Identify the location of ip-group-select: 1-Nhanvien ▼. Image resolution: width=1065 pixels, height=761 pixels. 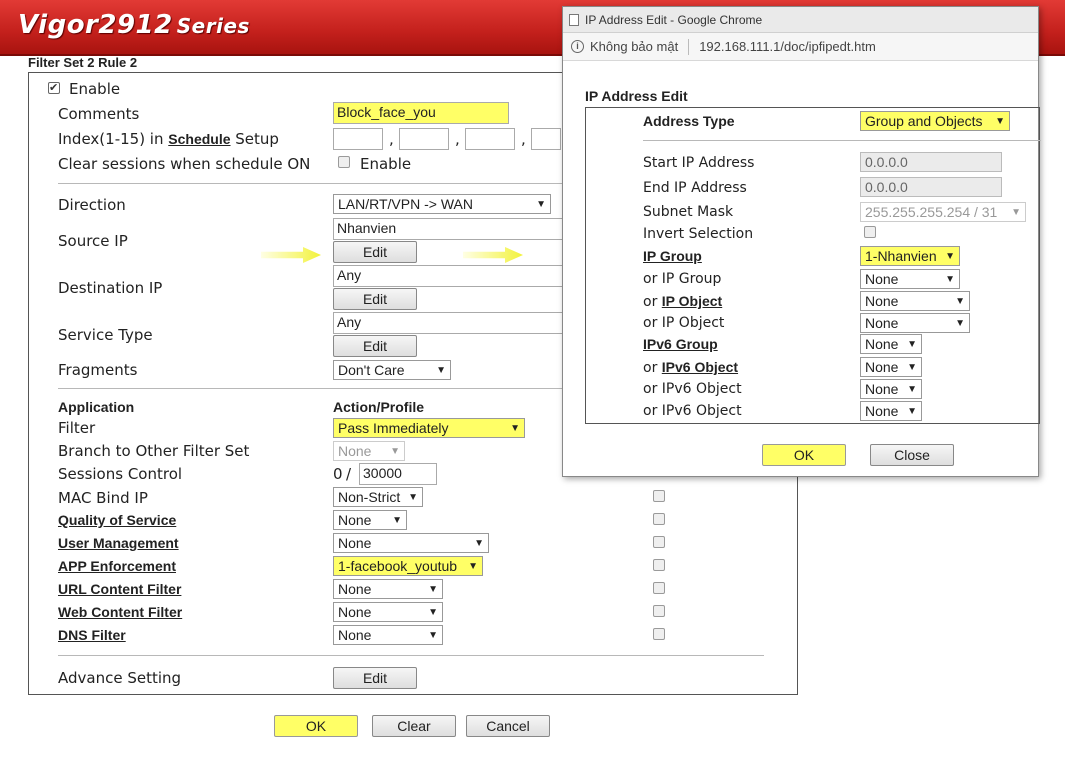
(910, 256).